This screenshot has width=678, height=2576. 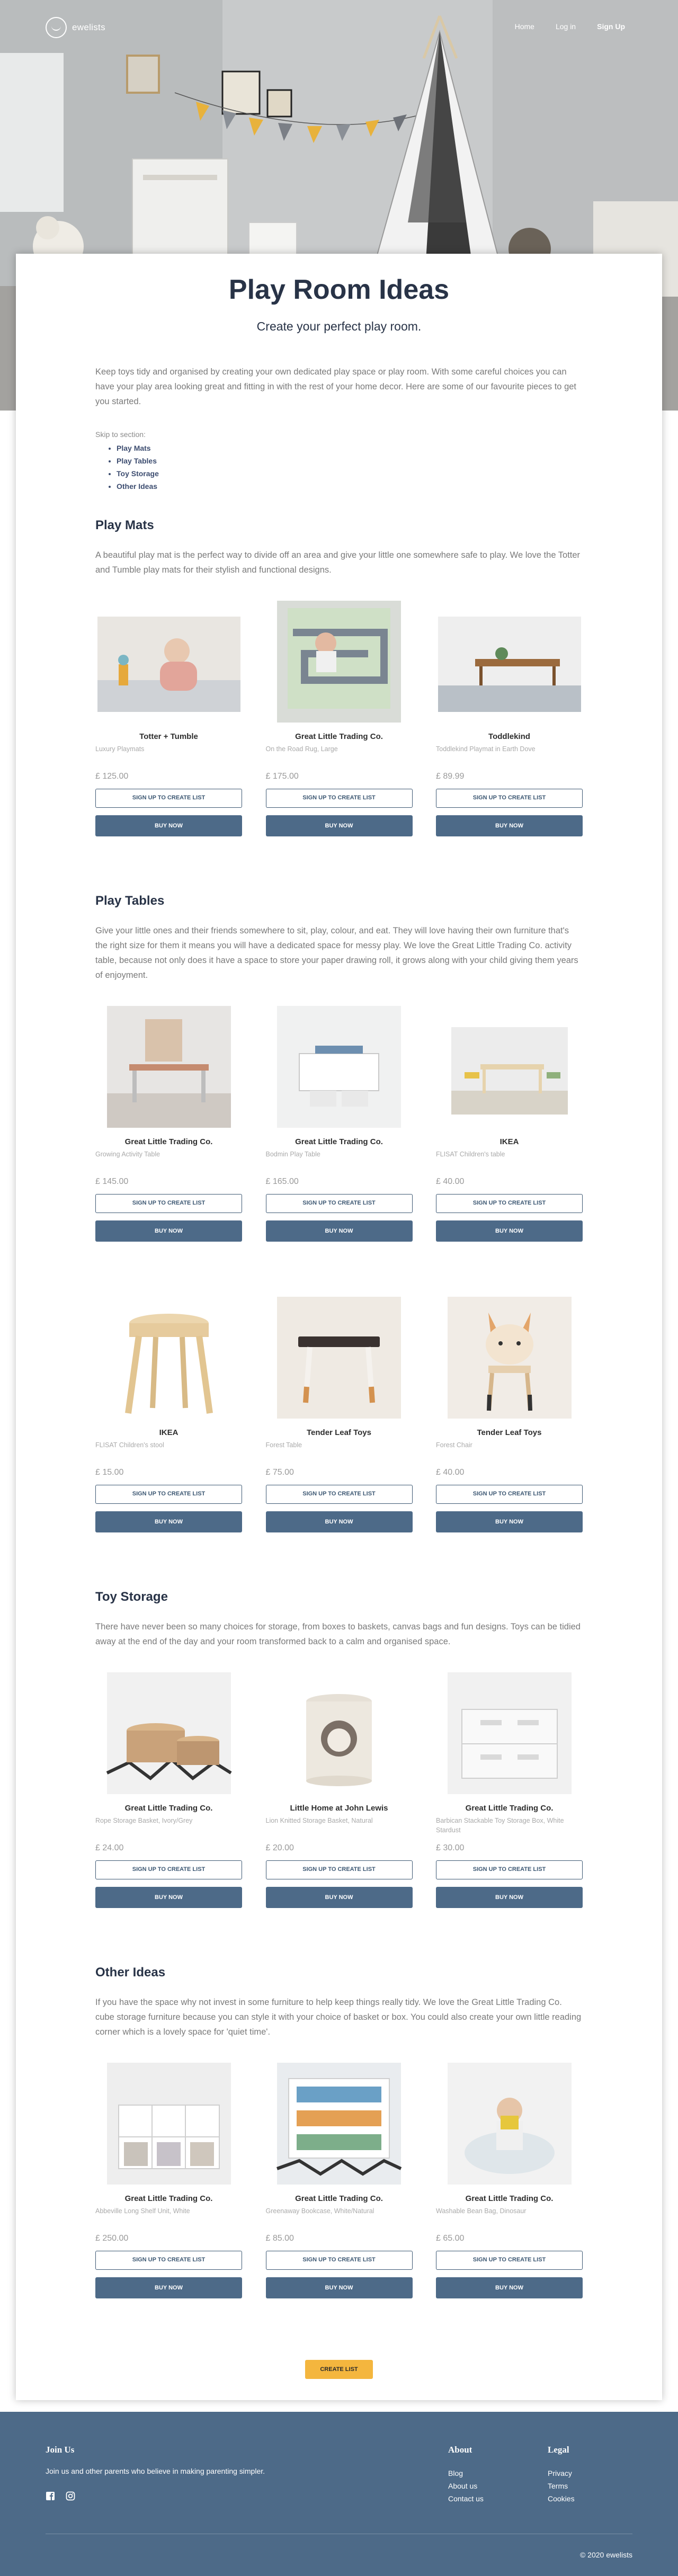 What do you see at coordinates (509, 662) in the screenshot?
I see `playmat-room-image` at bounding box center [509, 662].